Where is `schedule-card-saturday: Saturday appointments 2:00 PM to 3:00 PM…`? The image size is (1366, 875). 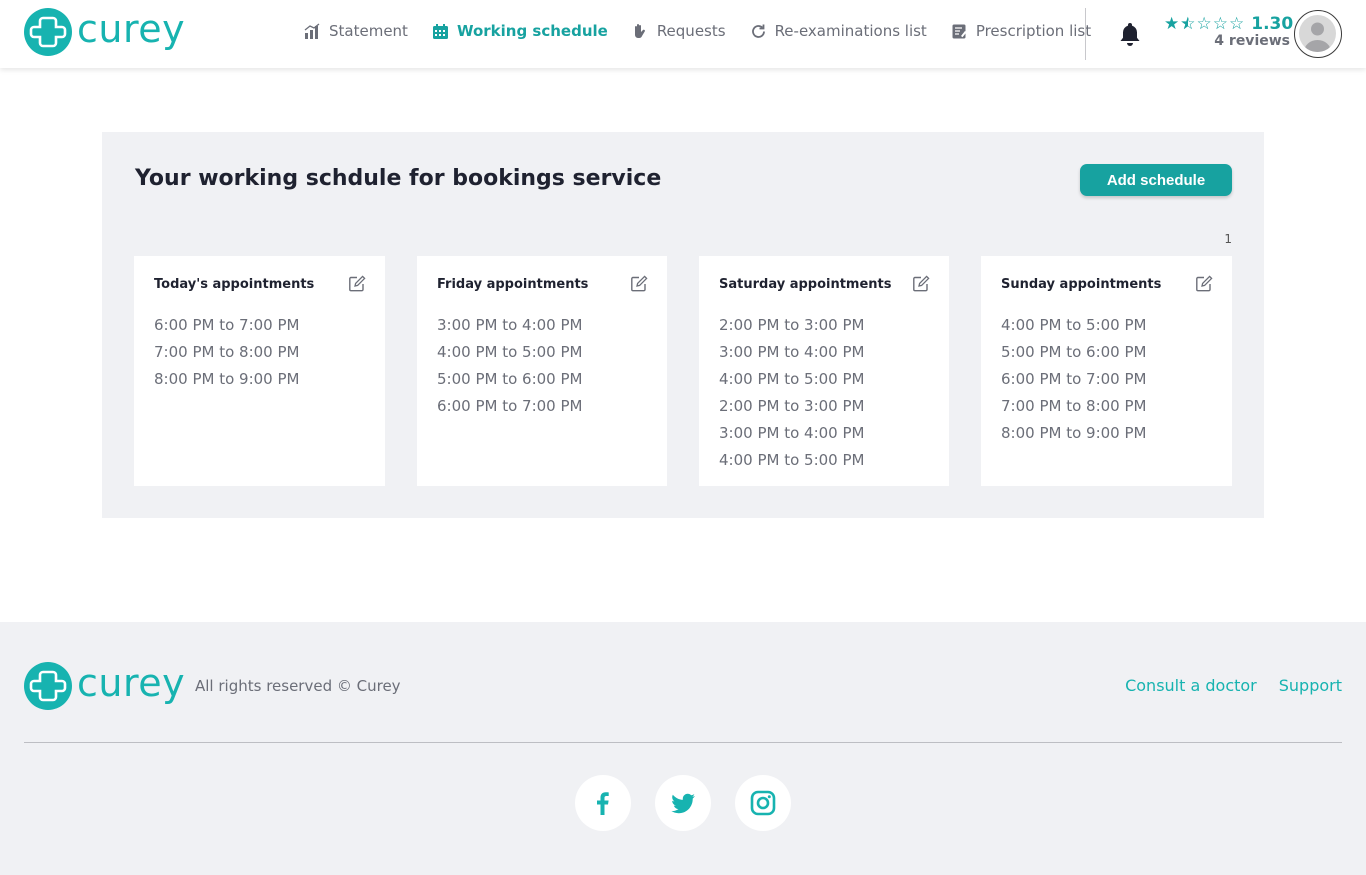
schedule-card-saturday: Saturday appointments 2:00 PM to 3:00 PM… is located at coordinates (824, 371).